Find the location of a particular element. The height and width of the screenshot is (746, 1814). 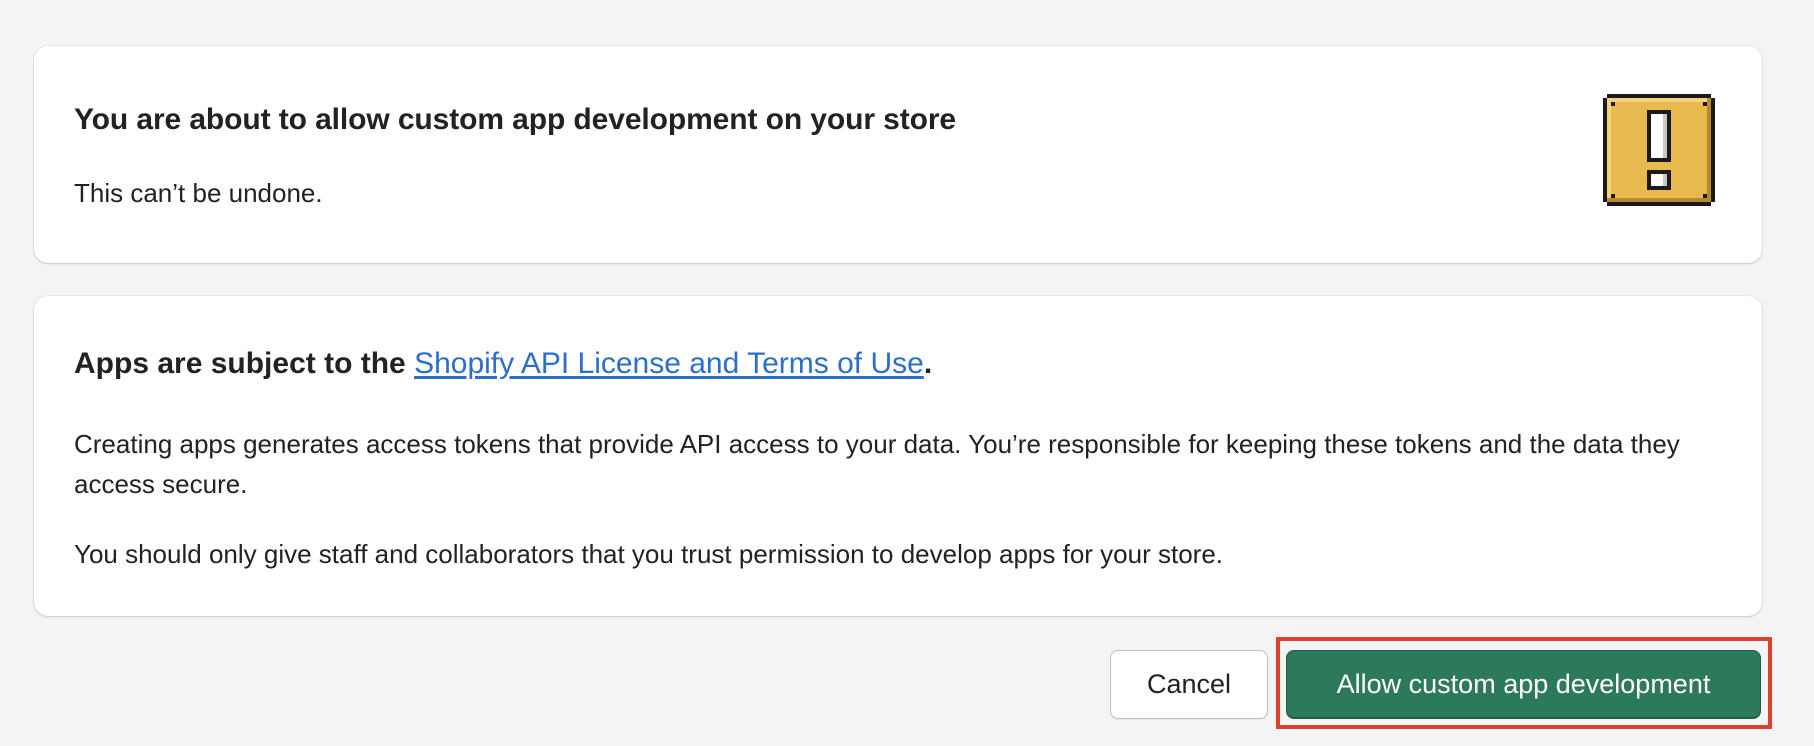

warning-subtitle: This can’t be undone. is located at coordinates (198, 193).